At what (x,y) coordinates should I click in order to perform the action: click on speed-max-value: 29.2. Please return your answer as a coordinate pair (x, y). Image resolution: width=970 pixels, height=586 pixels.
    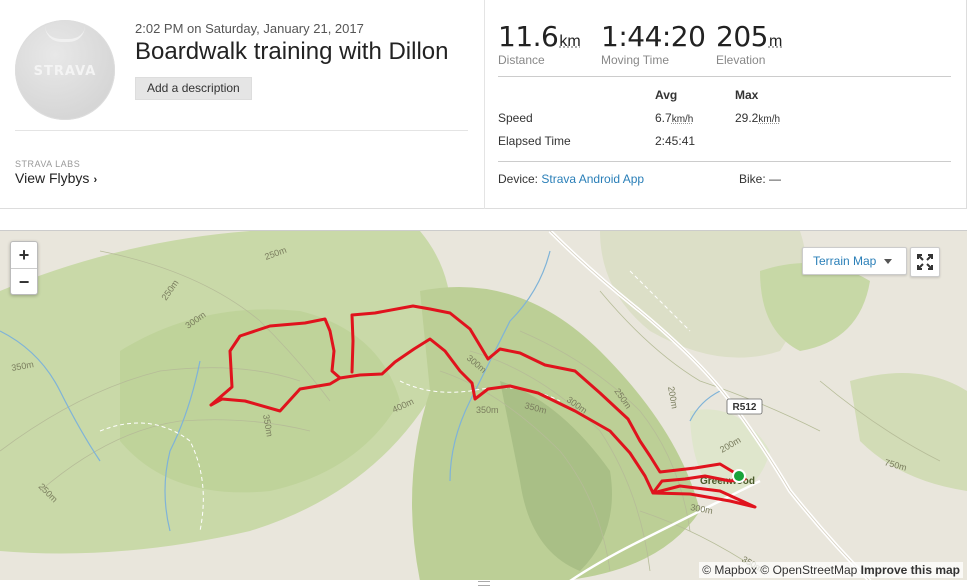
    Looking at the image, I should click on (747, 118).